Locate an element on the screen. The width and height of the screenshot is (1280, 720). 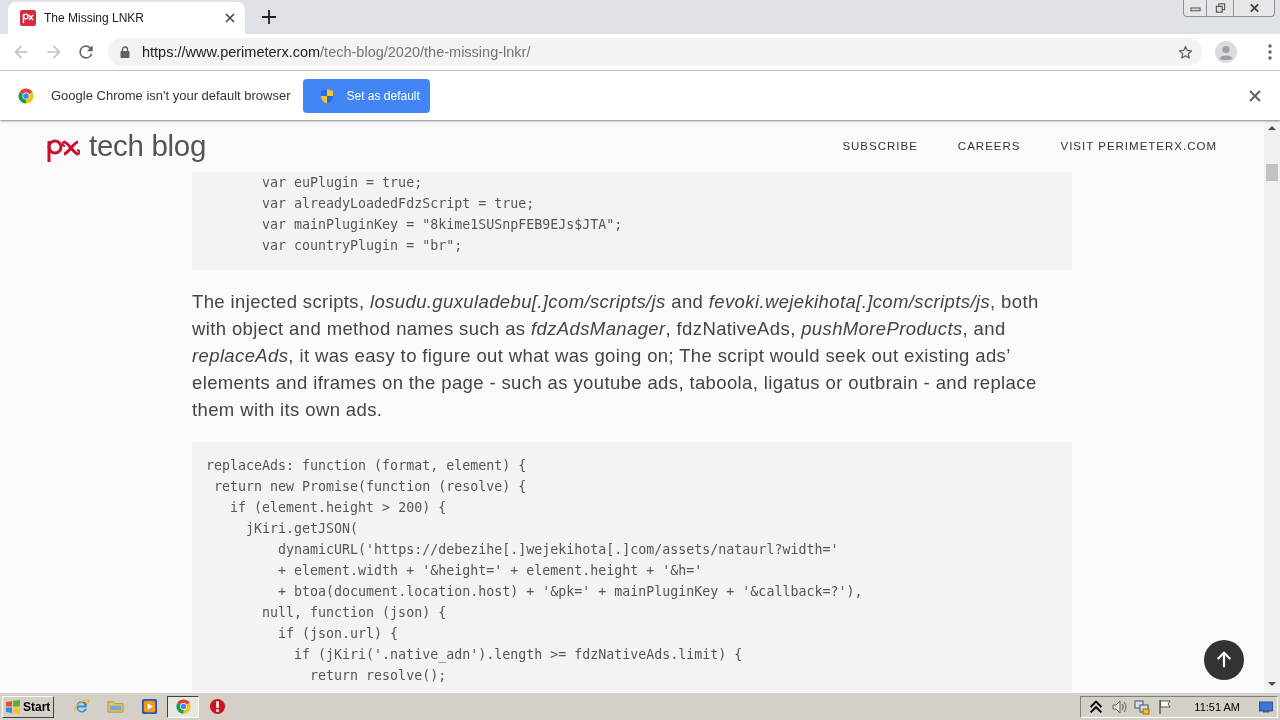
code-line: if (element.height > 200) { is located at coordinates (338, 507).